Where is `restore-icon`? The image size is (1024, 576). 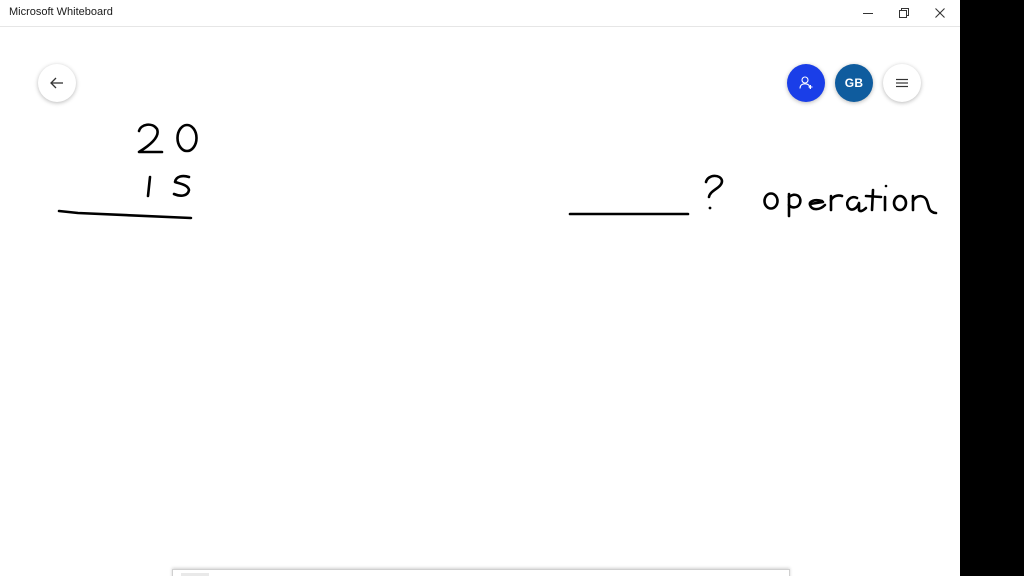
restore-icon is located at coordinates (904, 13).